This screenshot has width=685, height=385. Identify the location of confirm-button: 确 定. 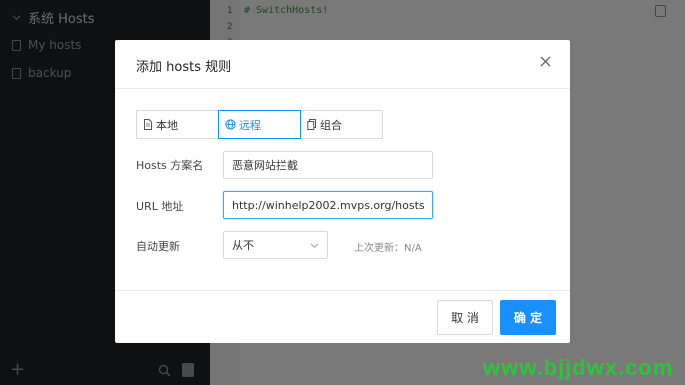
(528, 317).